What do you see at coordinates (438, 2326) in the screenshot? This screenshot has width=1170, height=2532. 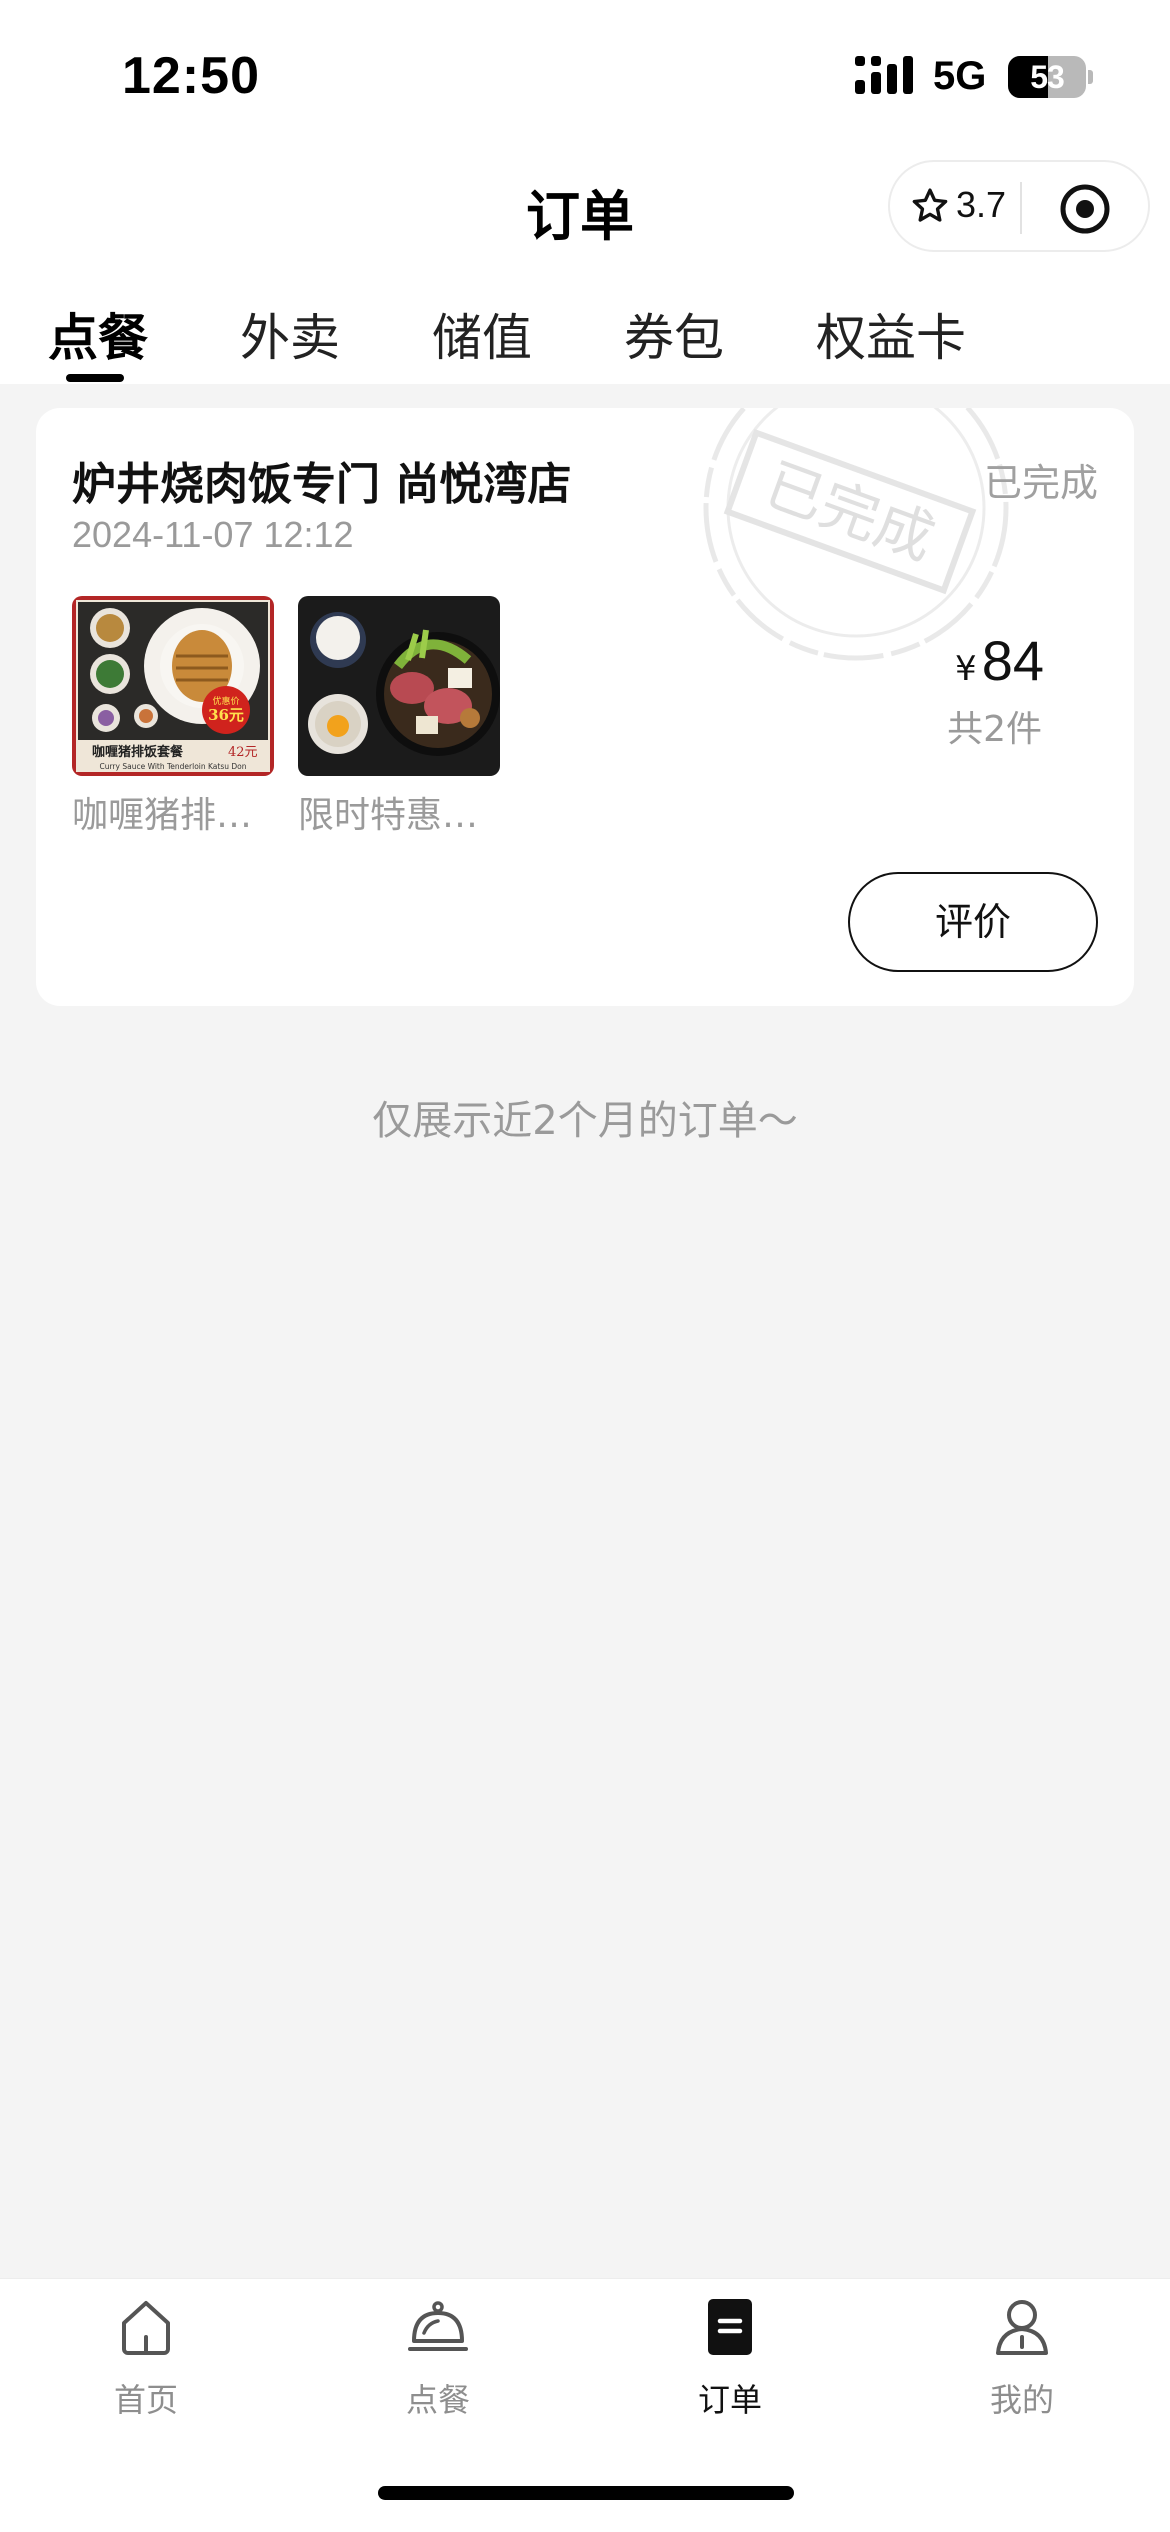 I see `cloche-icon` at bounding box center [438, 2326].